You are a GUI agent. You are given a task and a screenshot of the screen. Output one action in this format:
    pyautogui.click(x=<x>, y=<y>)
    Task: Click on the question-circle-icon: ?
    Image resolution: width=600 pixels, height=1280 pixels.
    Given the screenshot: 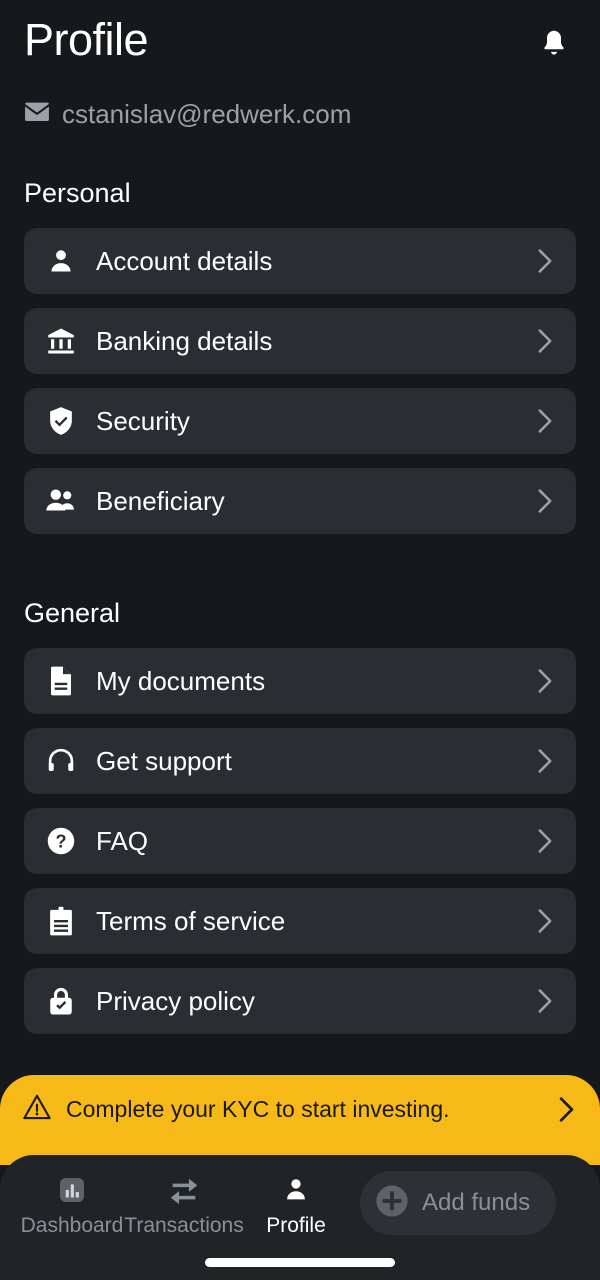 What is the action you would take?
    pyautogui.click(x=61, y=841)
    